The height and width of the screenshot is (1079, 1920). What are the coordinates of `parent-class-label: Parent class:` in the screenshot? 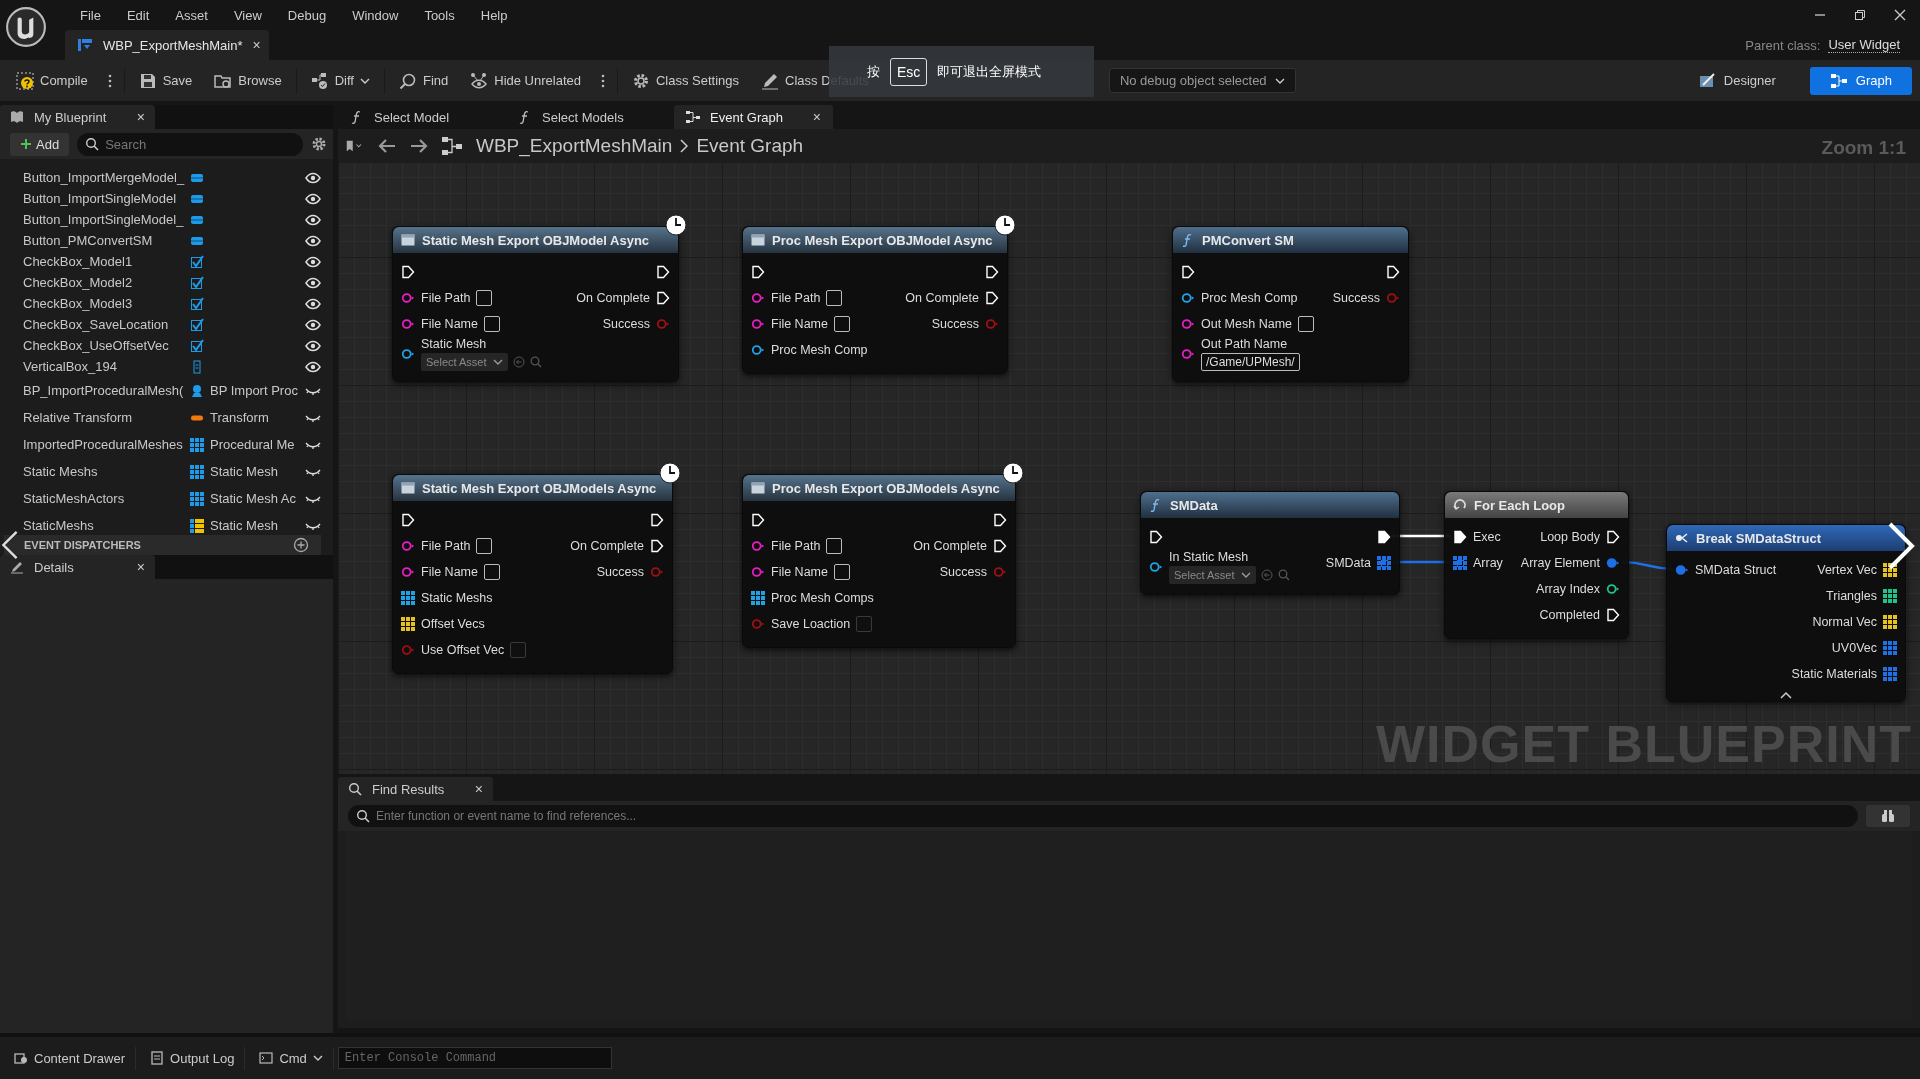 It's located at (1783, 45).